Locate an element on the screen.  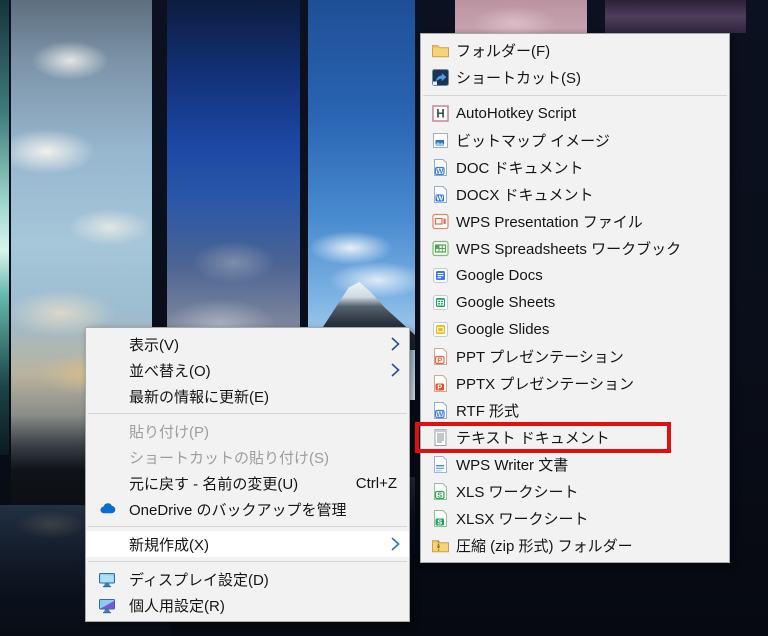
submenu-item-wps-writer-document: WPS Writer 文書 is located at coordinates (575, 464).